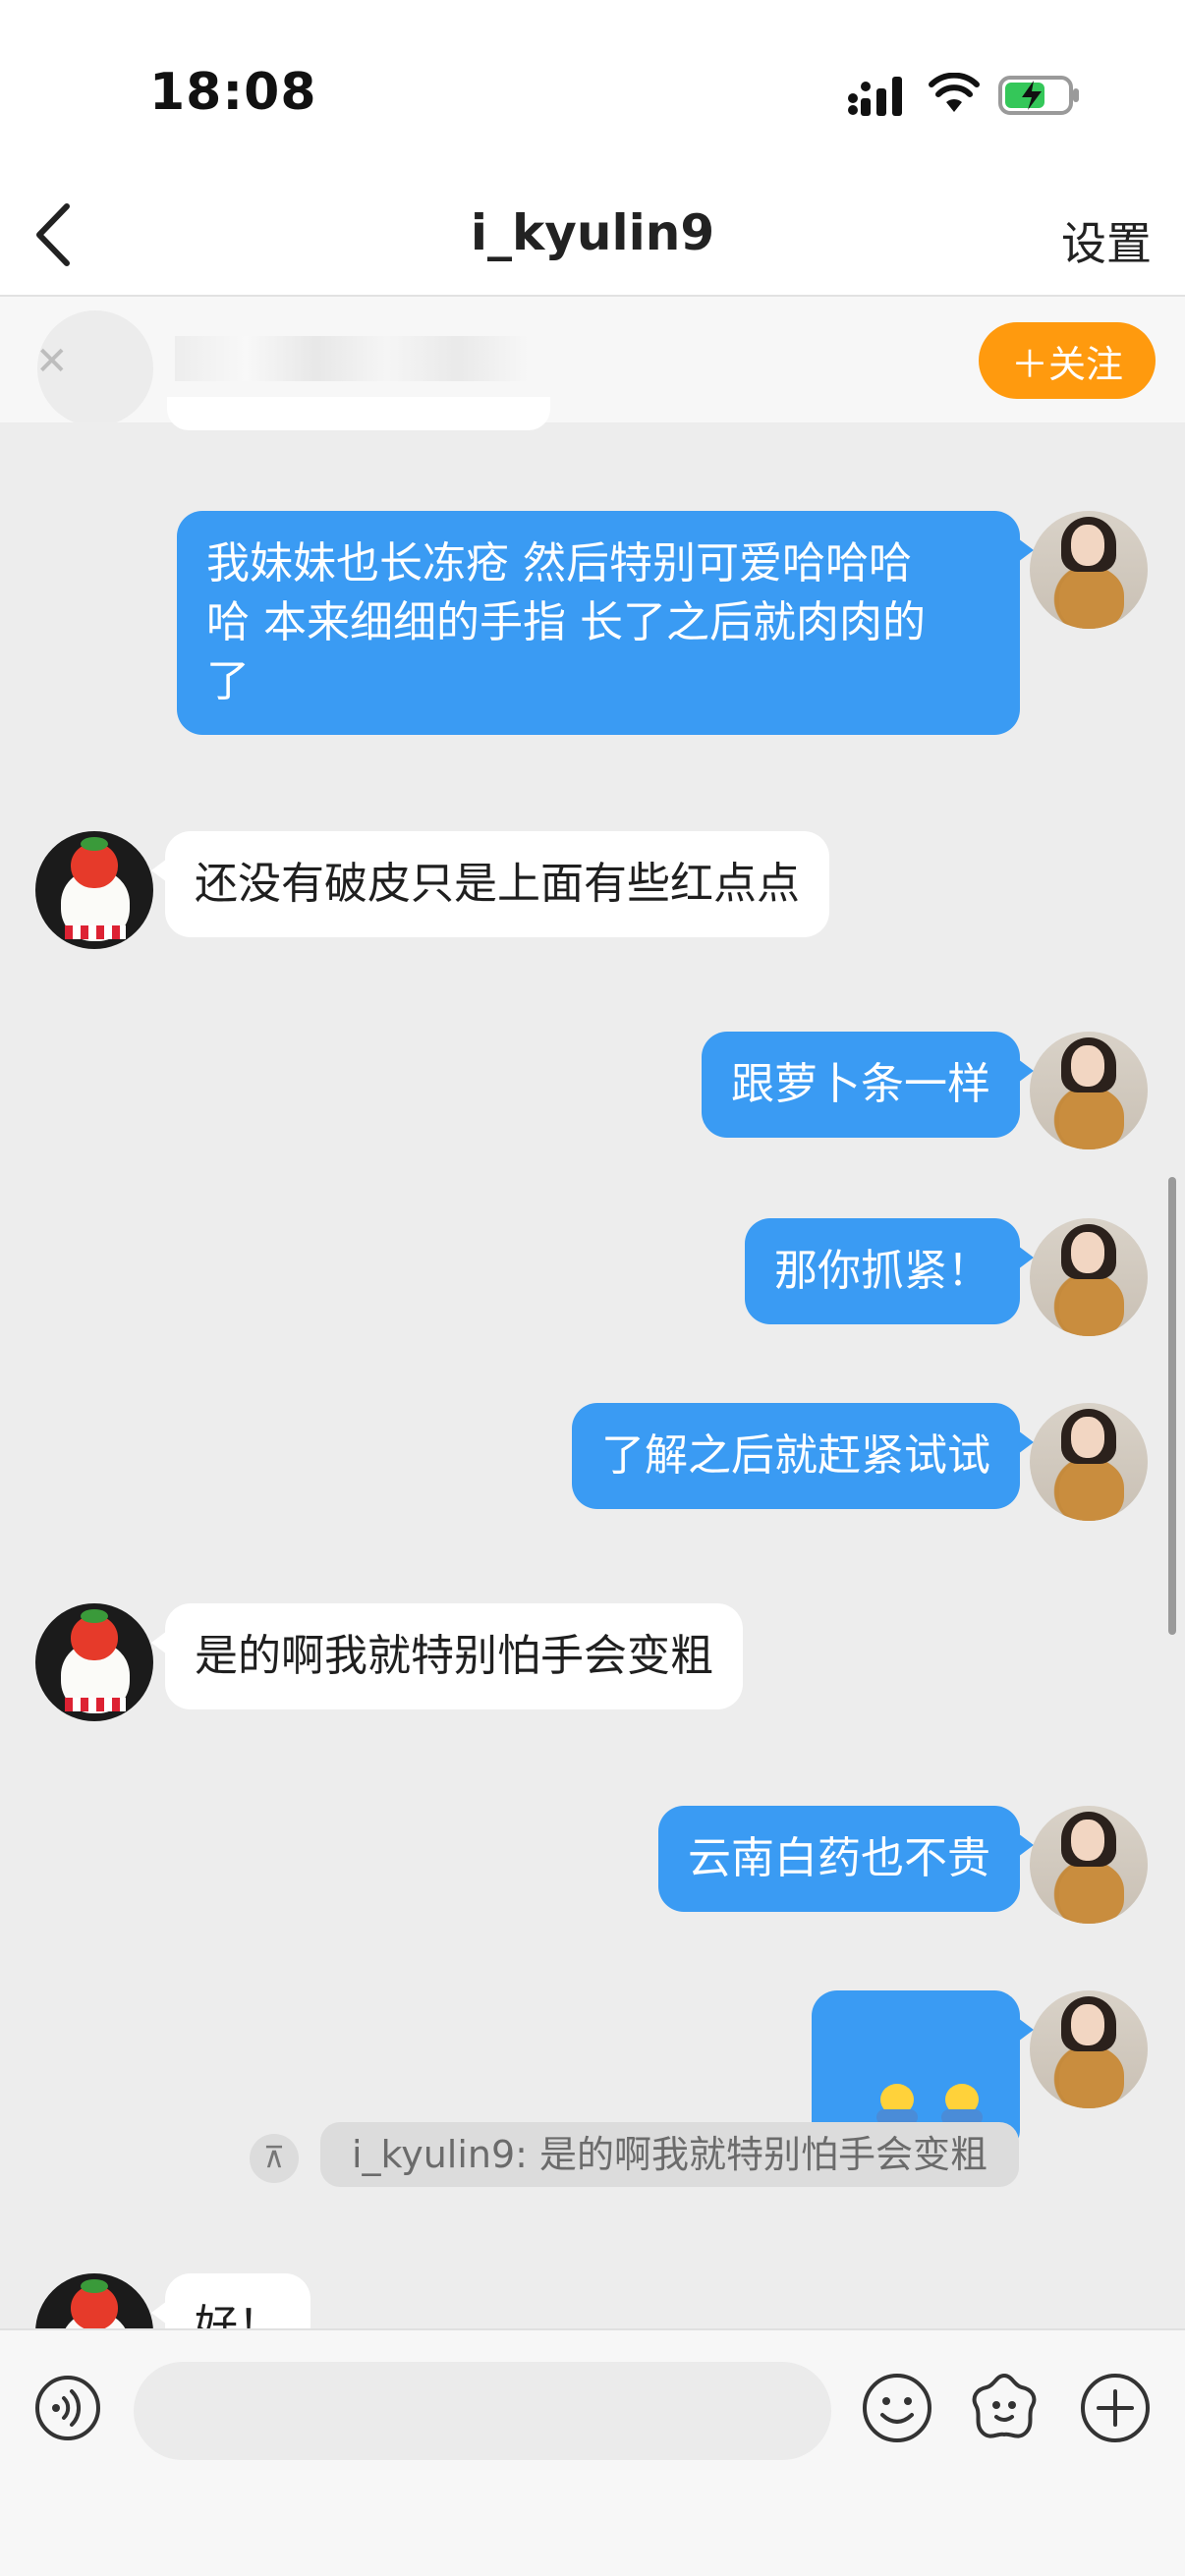 The height and width of the screenshot is (2576, 1185). What do you see at coordinates (52, 361) in the screenshot?
I see `close-icon: ✕` at bounding box center [52, 361].